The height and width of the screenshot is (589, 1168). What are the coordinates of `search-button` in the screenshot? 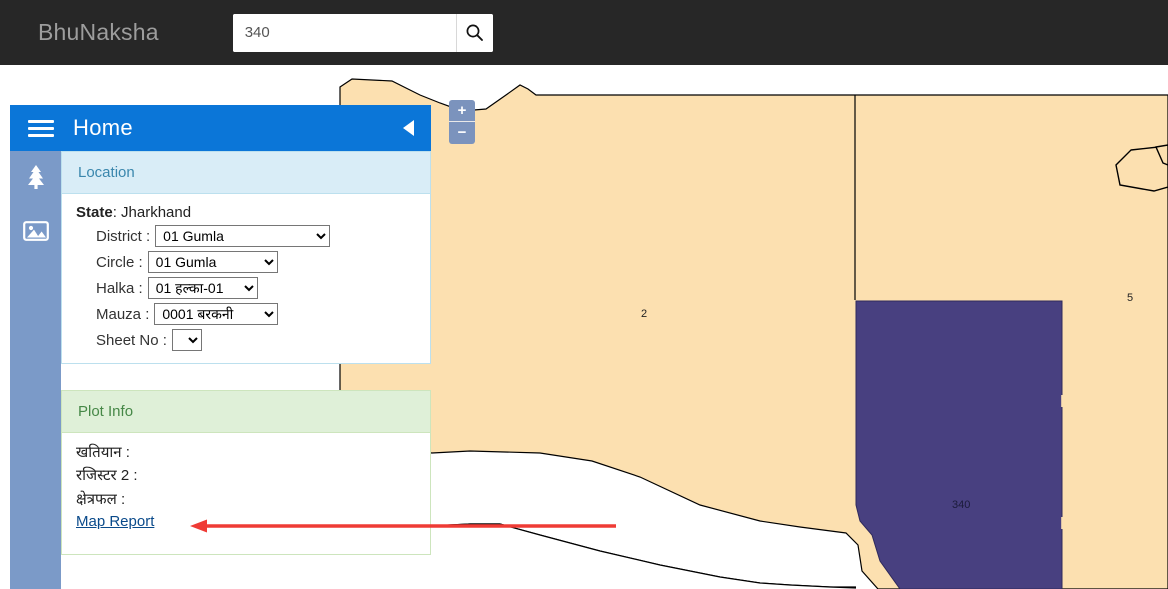 It's located at (474, 32).